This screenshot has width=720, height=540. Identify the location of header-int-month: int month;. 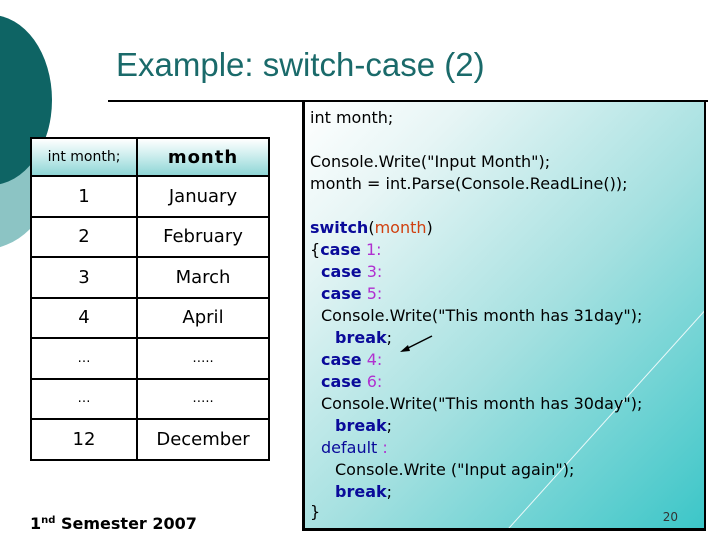
(84, 157).